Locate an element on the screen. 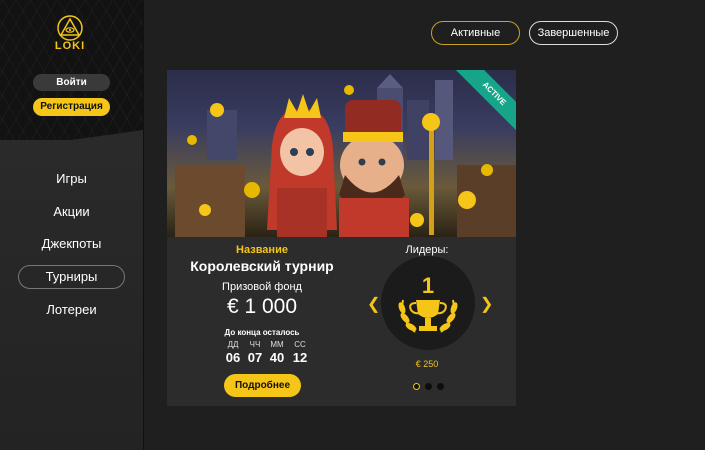 This screenshot has height=450, width=705. filter-finished-button: Завершенные is located at coordinates (573, 33).